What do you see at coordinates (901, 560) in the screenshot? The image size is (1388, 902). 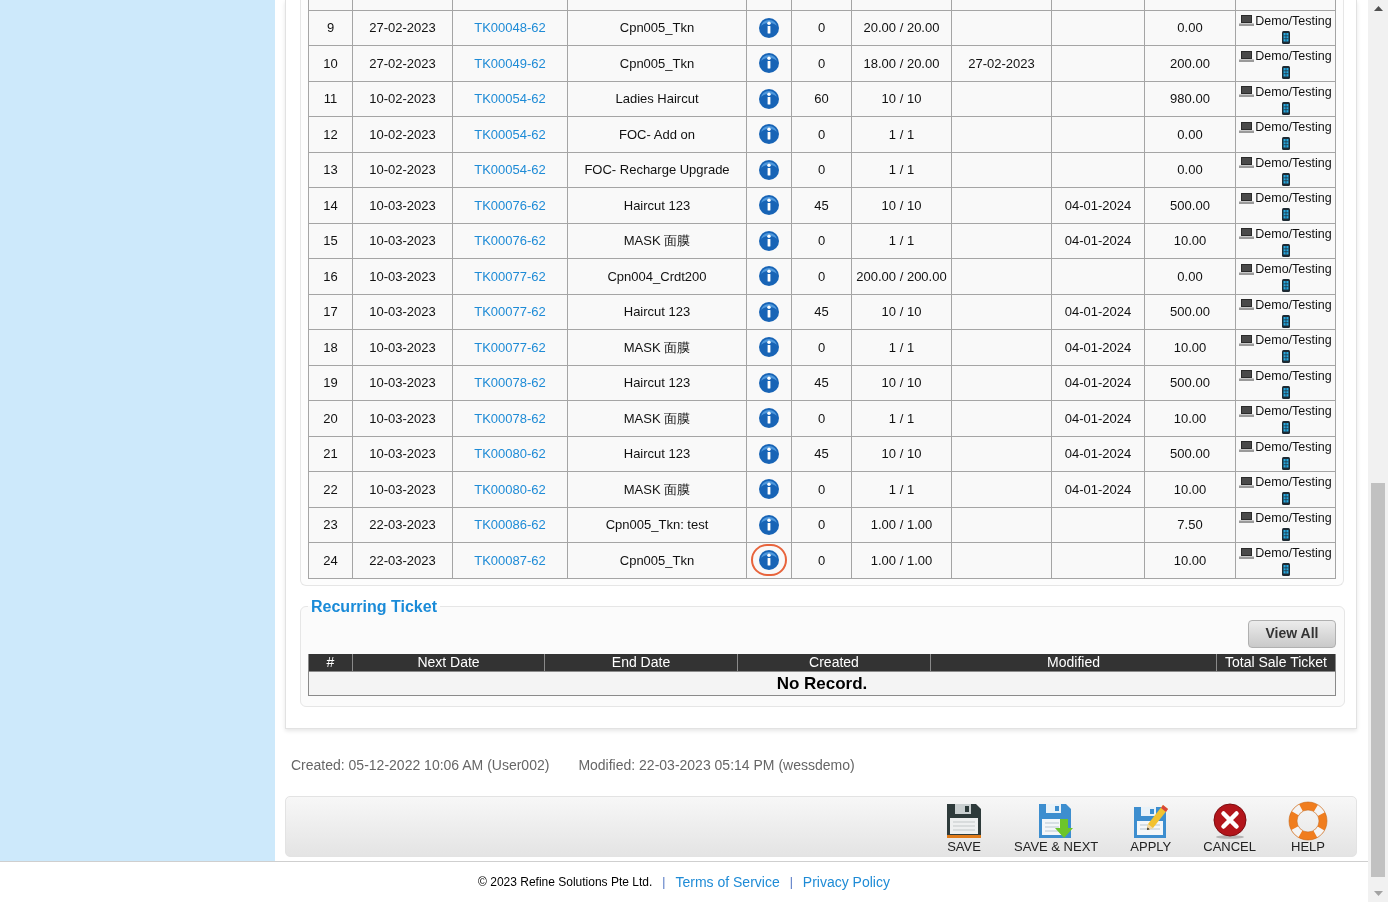 I see `table-cell: 1.00 / 1.00` at bounding box center [901, 560].